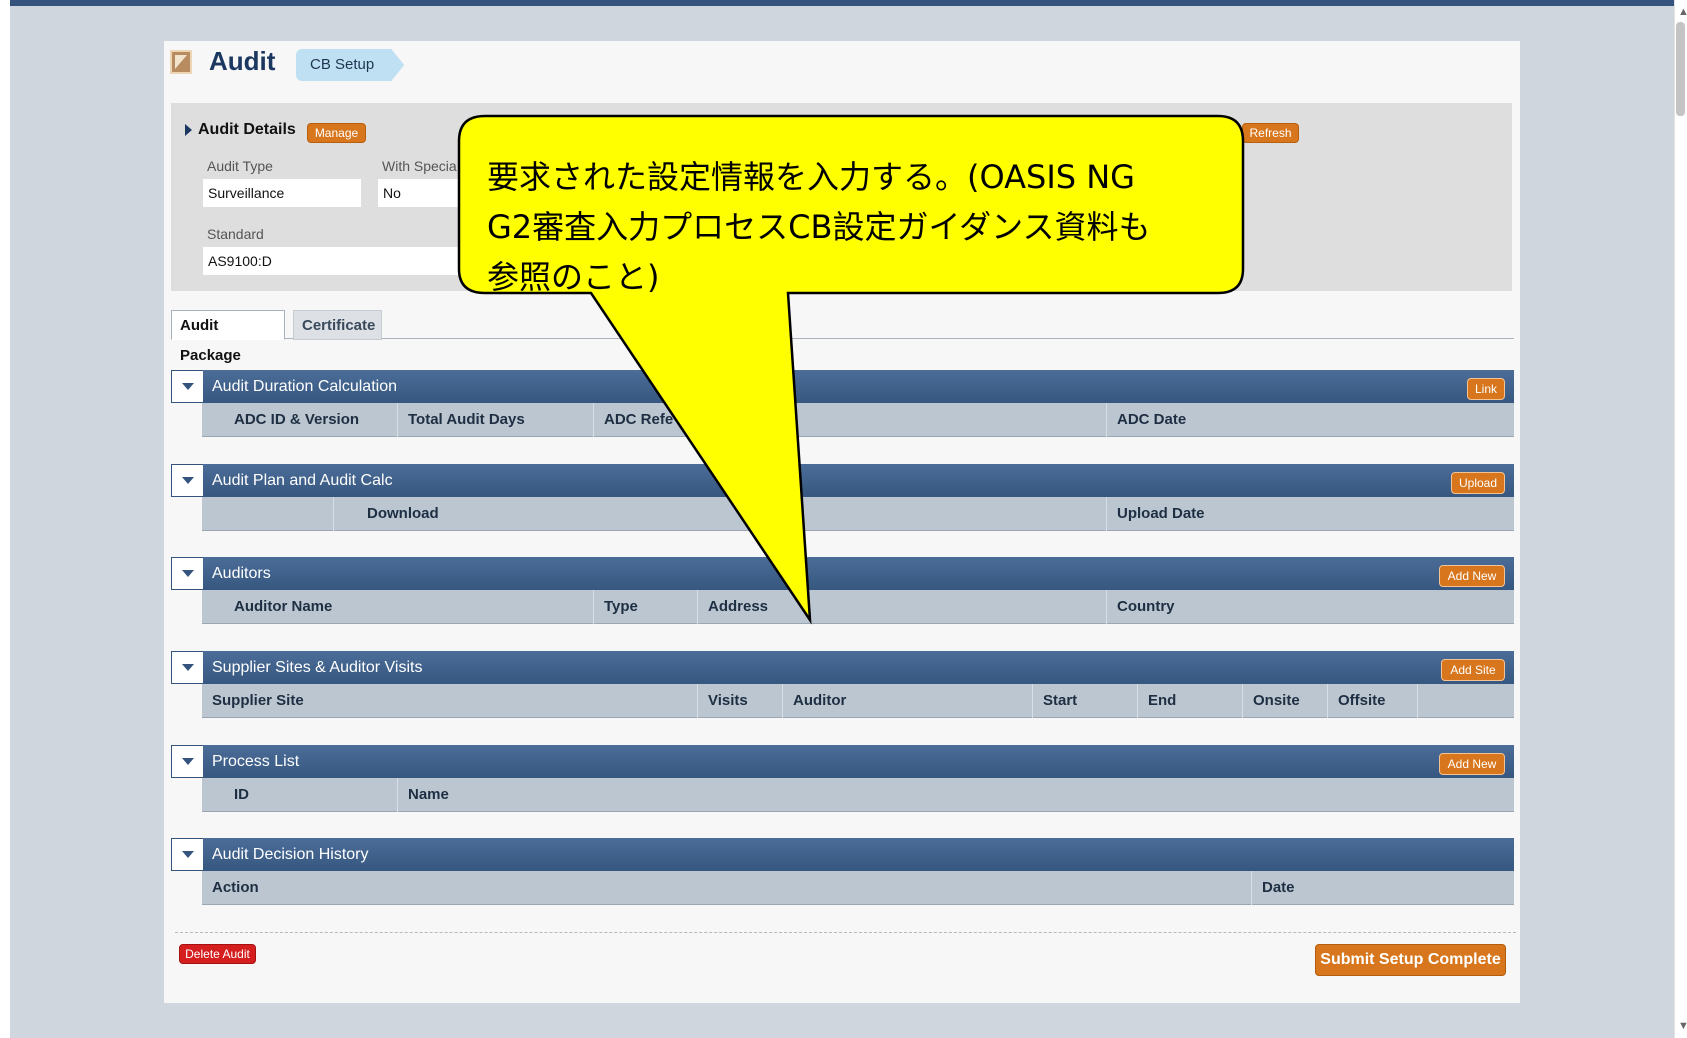 The width and height of the screenshot is (1687, 1038). What do you see at coordinates (858, 573) in the screenshot?
I see `section-header-auditors: Auditors` at bounding box center [858, 573].